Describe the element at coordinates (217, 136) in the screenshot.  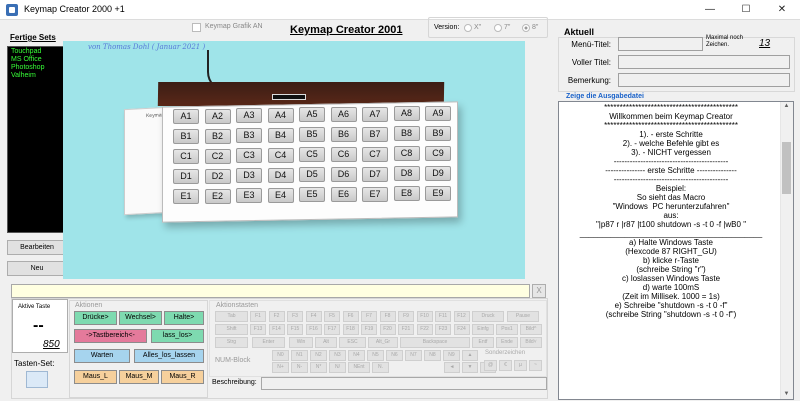
I see `keymap-key: B2` at that location.